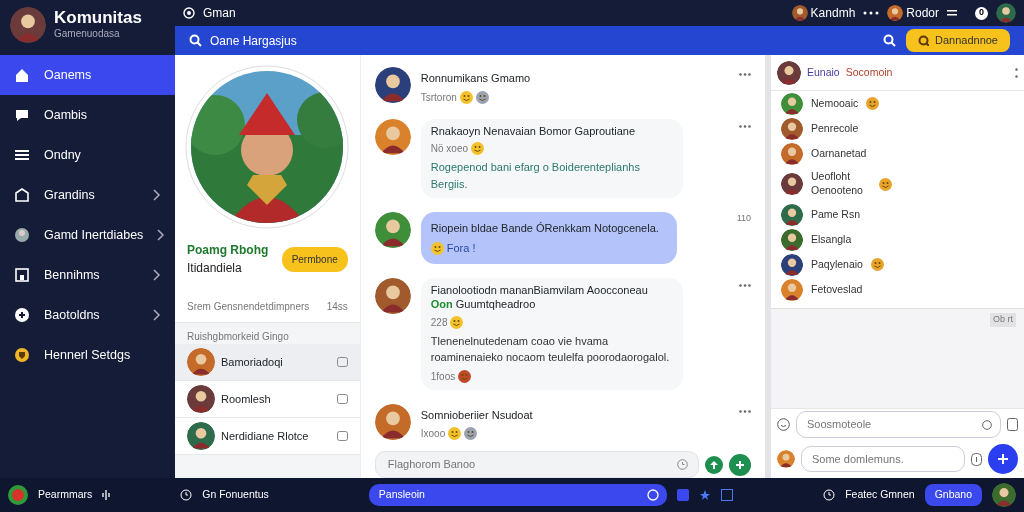 The image size is (1024, 512). Describe the element at coordinates (87, 115) in the screenshot. I see `sidebar-item: Oambis` at that location.